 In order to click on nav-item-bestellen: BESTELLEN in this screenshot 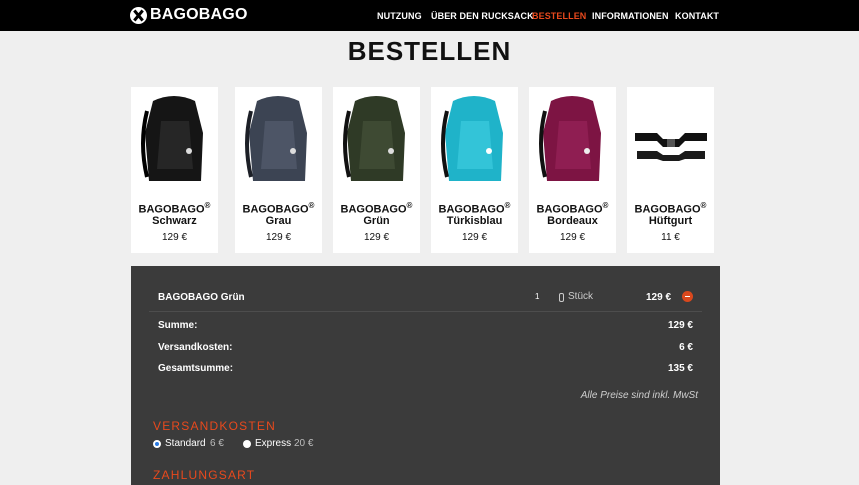, I will do `click(559, 16)`.